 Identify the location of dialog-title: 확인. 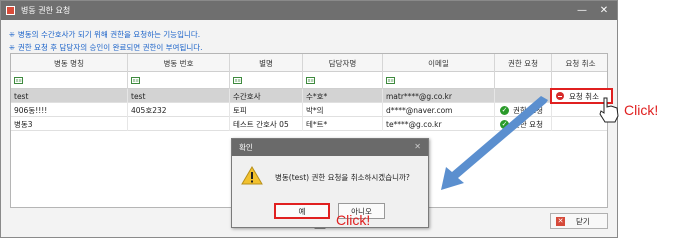
(246, 147).